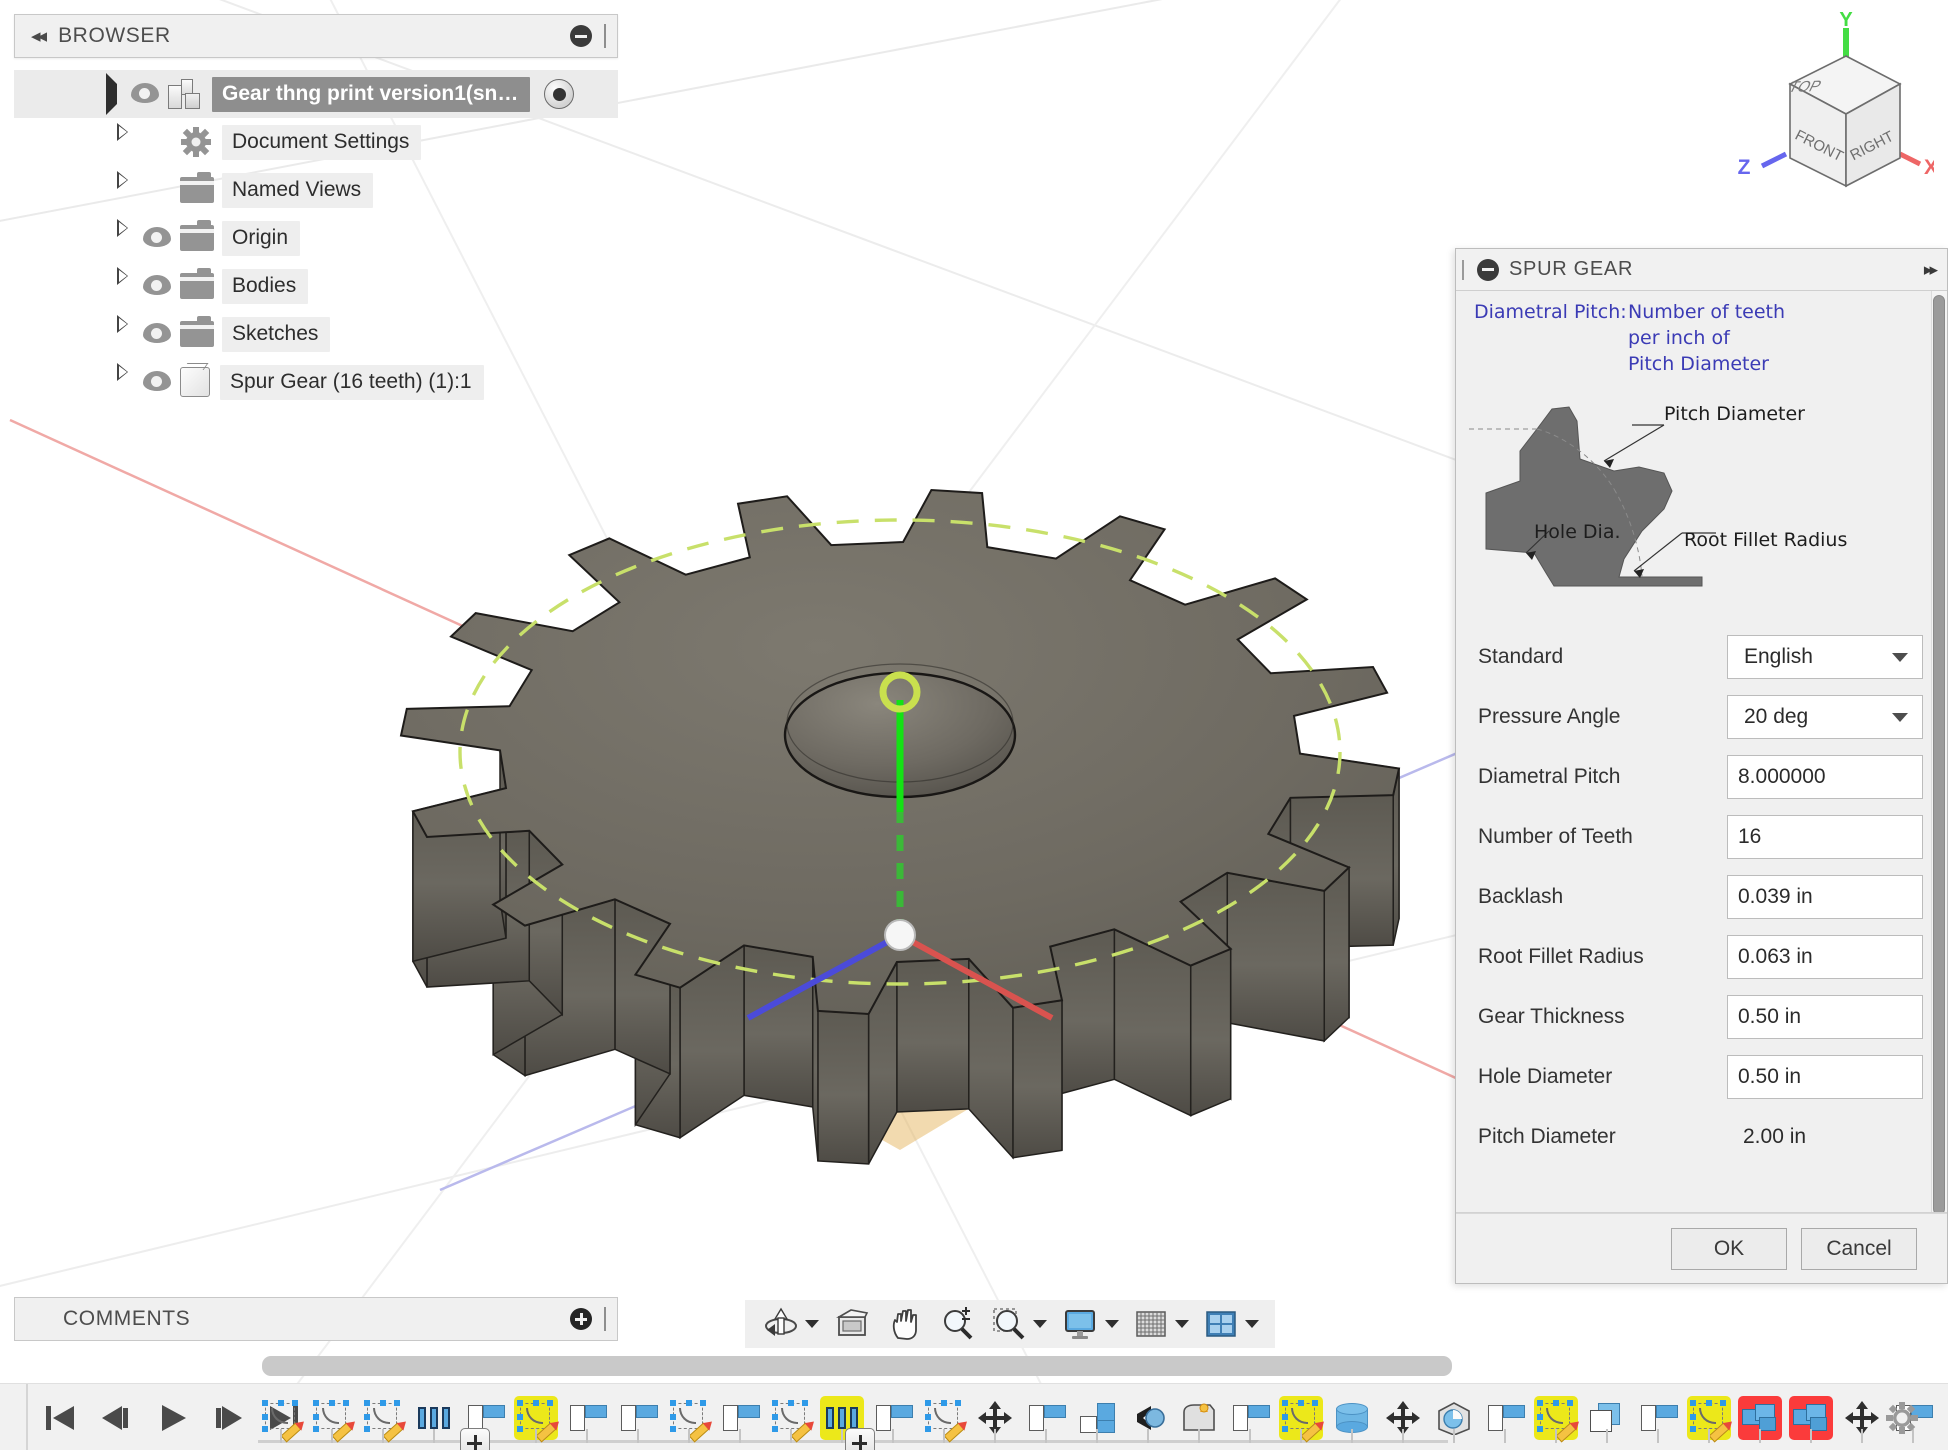 Image resolution: width=1948 pixels, height=1450 pixels. Describe the element at coordinates (1931, 270) in the screenshot. I see `dialog-expand-icon: ▸▸` at that location.